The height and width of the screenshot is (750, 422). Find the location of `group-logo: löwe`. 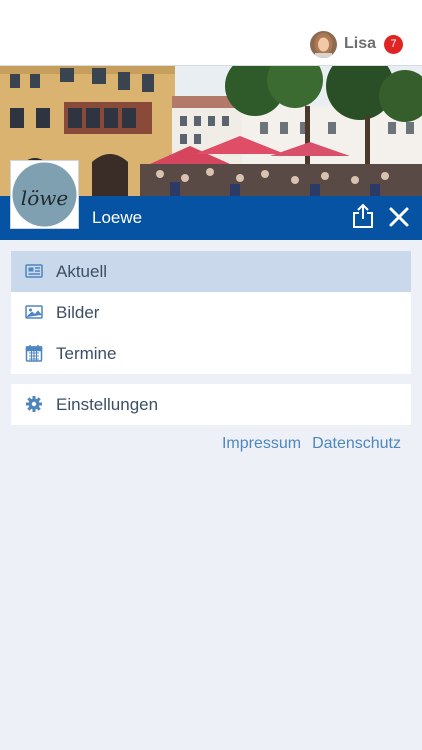

group-logo: löwe is located at coordinates (44, 194).